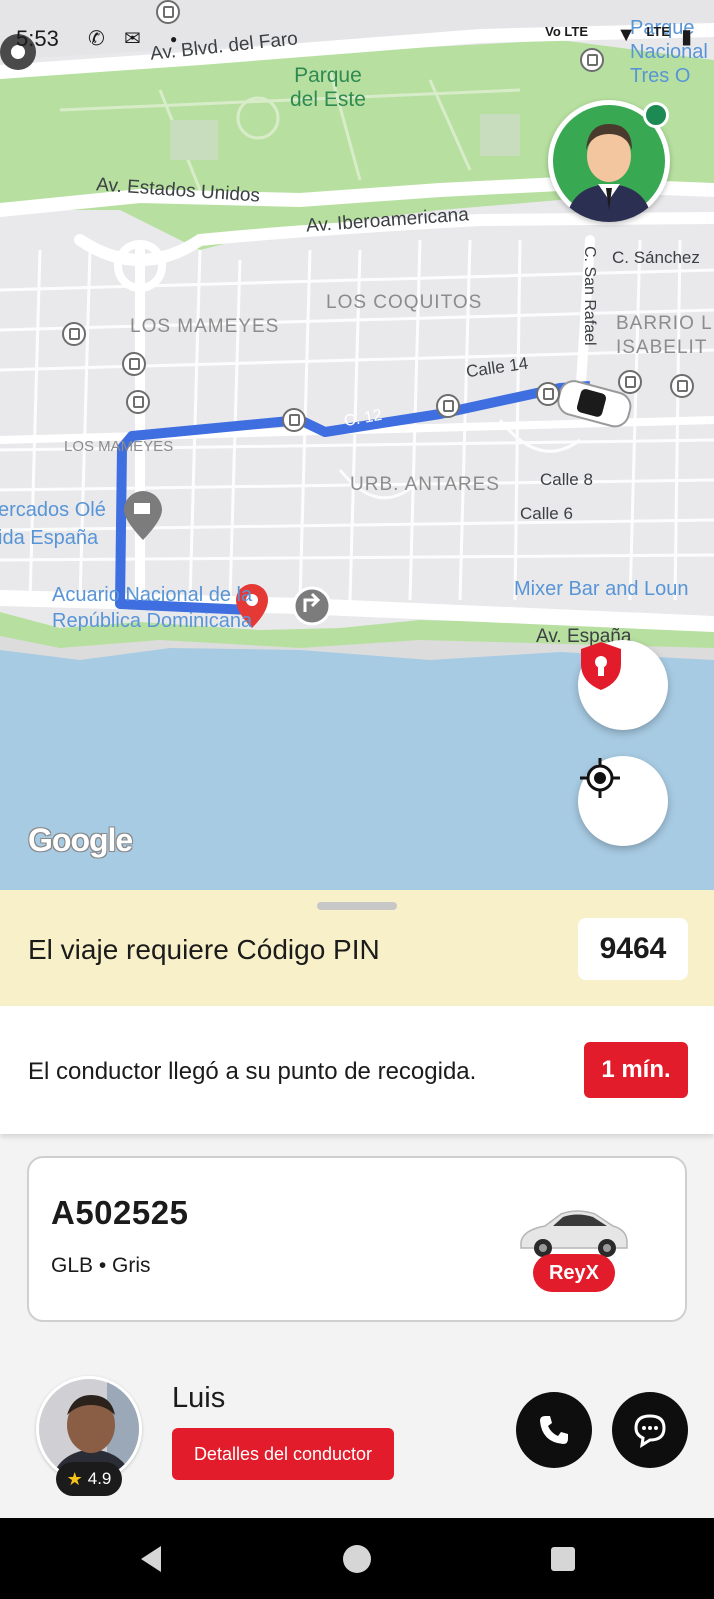 This screenshot has width=714, height=1599. What do you see at coordinates (283, 1454) in the screenshot?
I see `driver-details-button: Detalles del conductor` at bounding box center [283, 1454].